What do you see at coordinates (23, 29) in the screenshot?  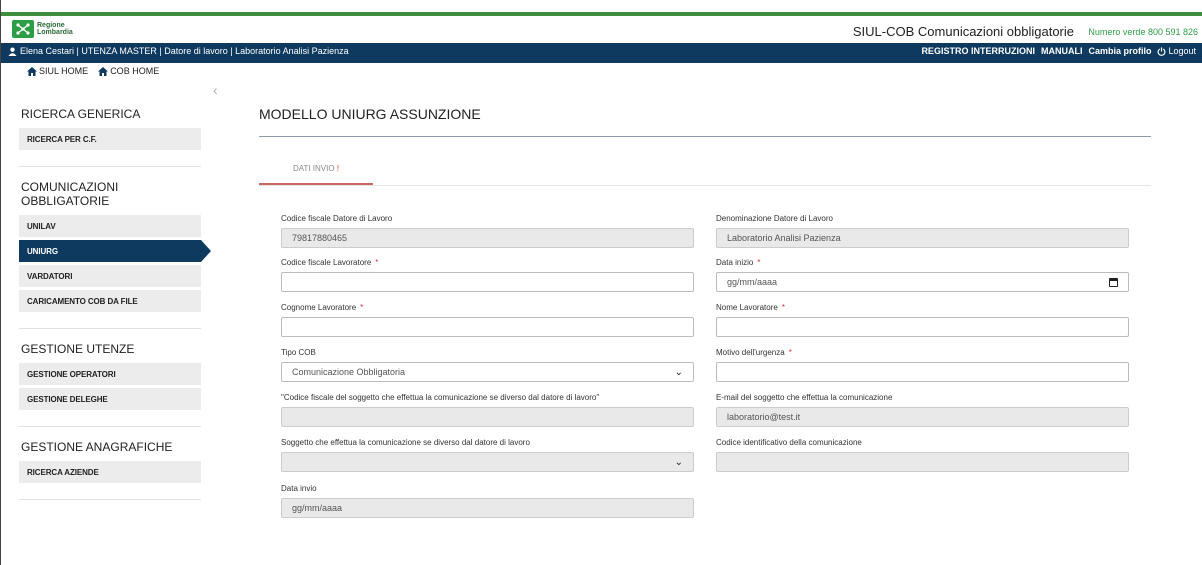 I see `rose-camuna-icon` at bounding box center [23, 29].